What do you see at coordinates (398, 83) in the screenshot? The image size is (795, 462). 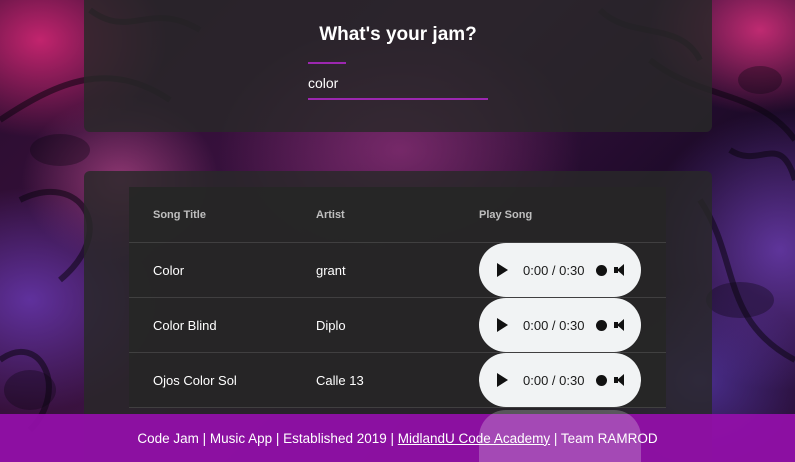 I see `search-input` at bounding box center [398, 83].